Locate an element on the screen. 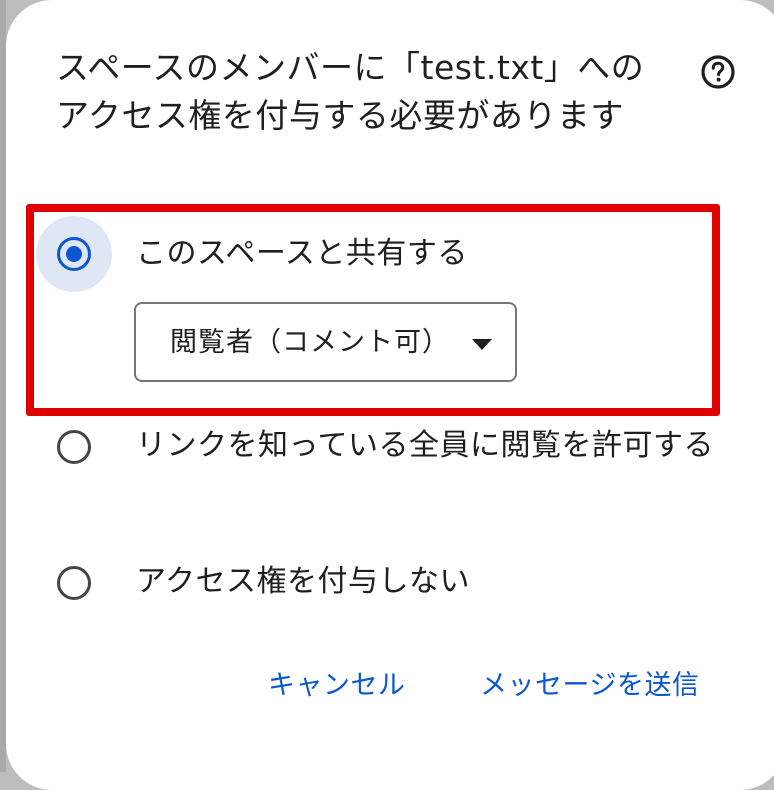 This screenshot has width=774, height=790. send-message-button: メッセージを送信 is located at coordinates (589, 686).